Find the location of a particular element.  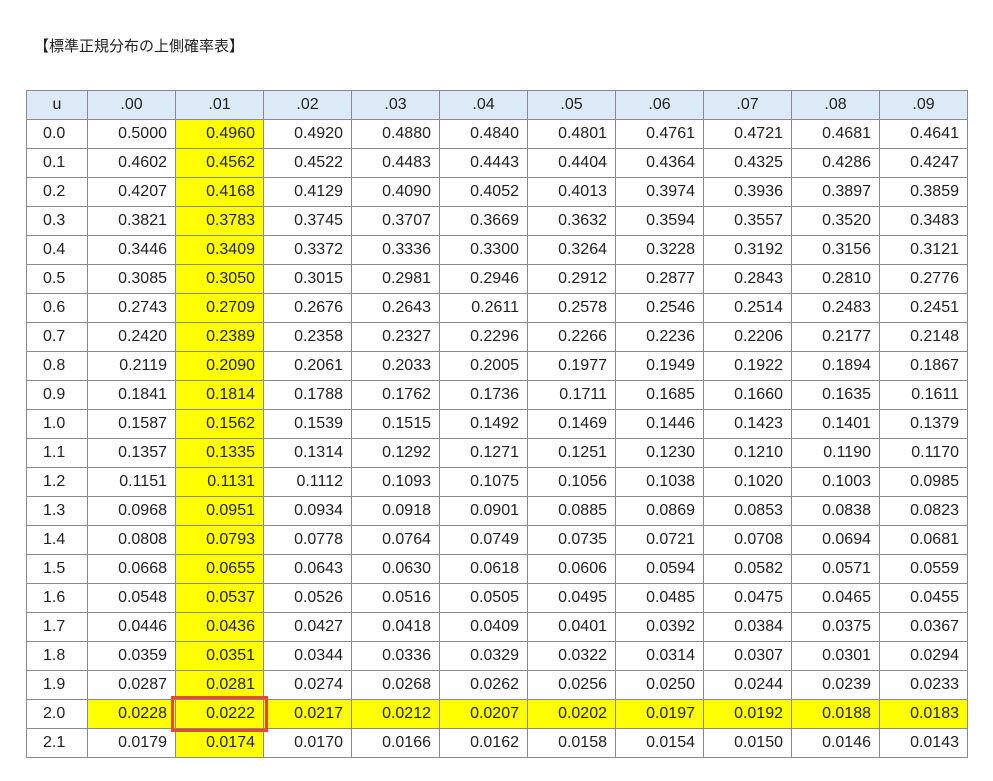

probability-value: 0.0233 is located at coordinates (934, 684).